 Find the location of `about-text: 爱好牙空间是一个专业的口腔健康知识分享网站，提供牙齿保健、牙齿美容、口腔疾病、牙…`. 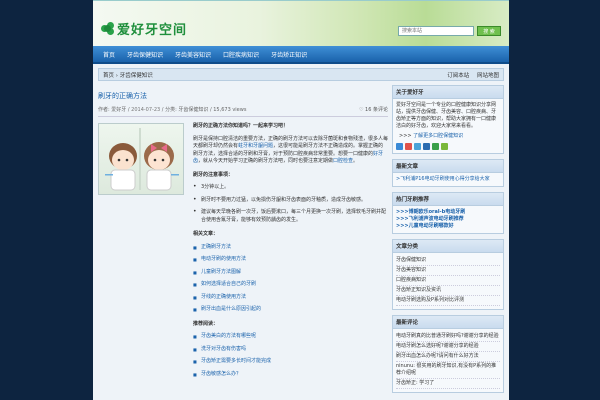

about-text: 爱好牙空间是一个专业的口腔健康知识分享网站，提供牙齿保健、牙齿美容、口腔疾病、牙… is located at coordinates (446, 115).